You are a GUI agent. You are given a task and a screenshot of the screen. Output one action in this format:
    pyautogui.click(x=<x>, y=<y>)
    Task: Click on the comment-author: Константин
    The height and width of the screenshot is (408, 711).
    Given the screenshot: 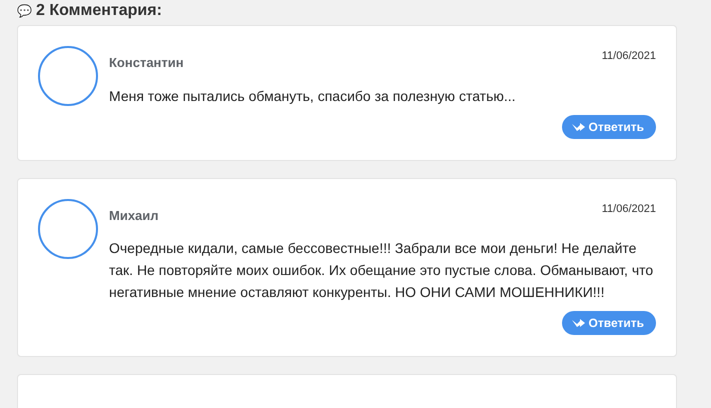 What is the action you would take?
    pyautogui.click(x=146, y=63)
    